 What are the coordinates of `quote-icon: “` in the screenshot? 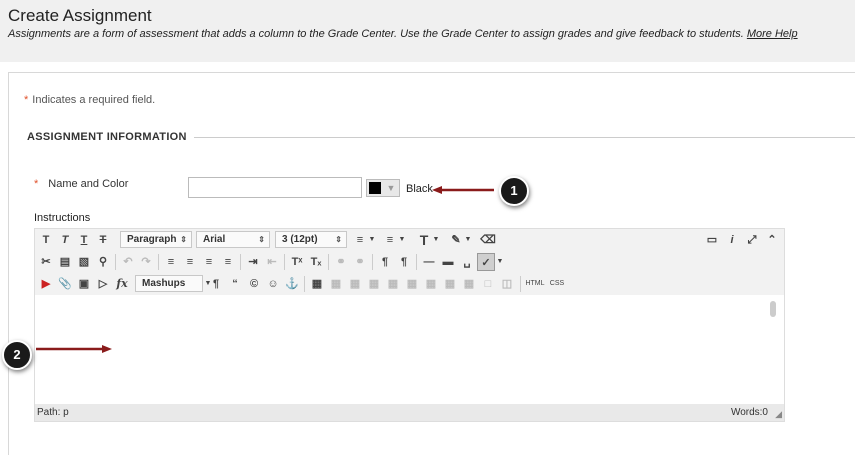 It's located at (235, 284).